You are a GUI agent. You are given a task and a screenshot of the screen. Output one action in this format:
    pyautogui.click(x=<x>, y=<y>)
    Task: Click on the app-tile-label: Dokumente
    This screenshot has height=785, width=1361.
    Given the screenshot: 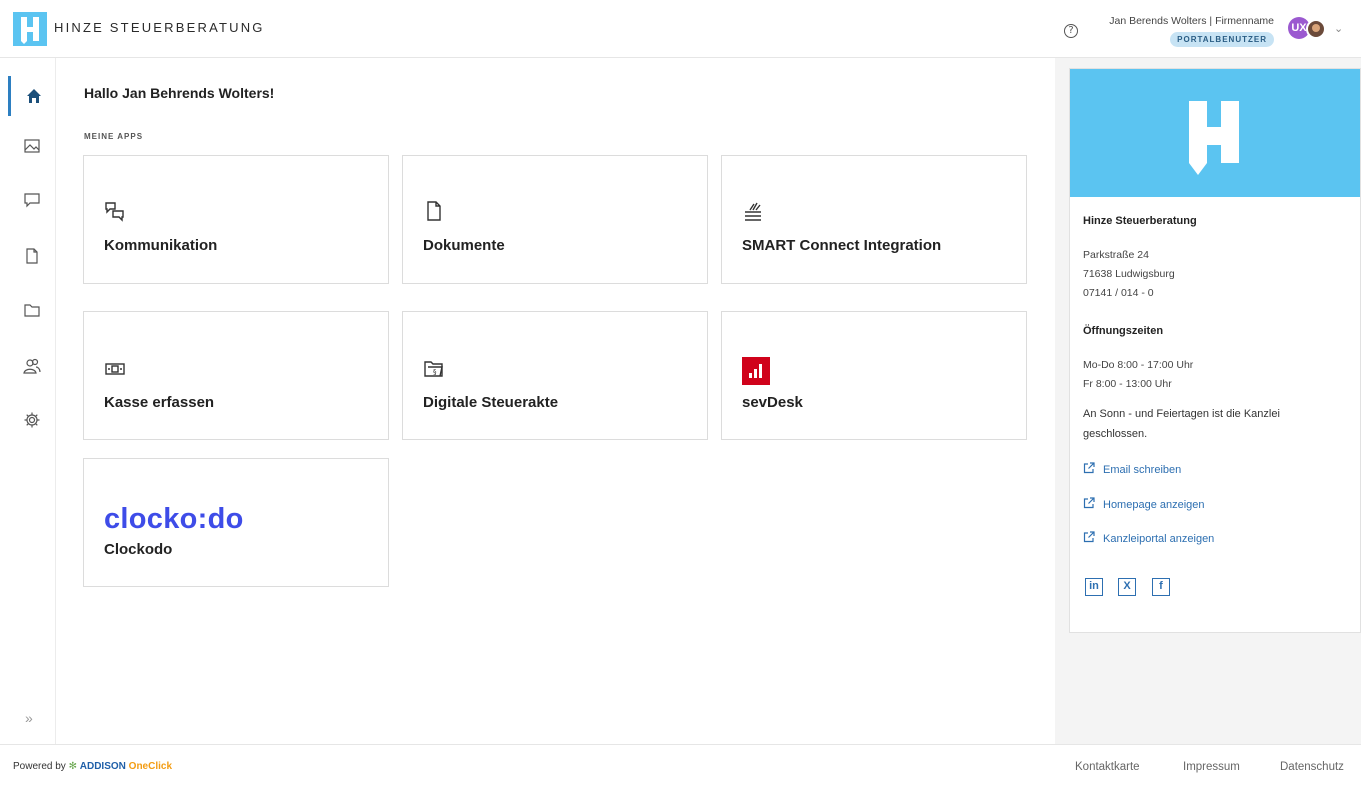 What is the action you would take?
    pyautogui.click(x=464, y=245)
    